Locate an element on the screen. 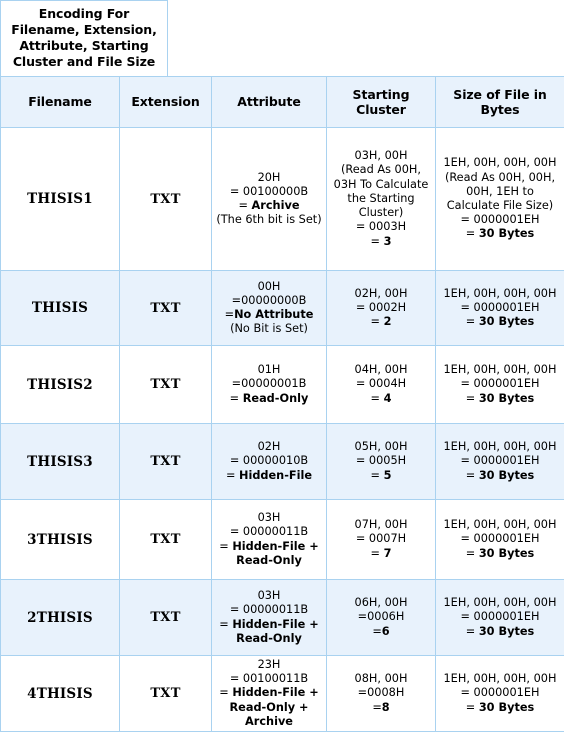  attribute-emphasis: Read-Only is located at coordinates (276, 398).